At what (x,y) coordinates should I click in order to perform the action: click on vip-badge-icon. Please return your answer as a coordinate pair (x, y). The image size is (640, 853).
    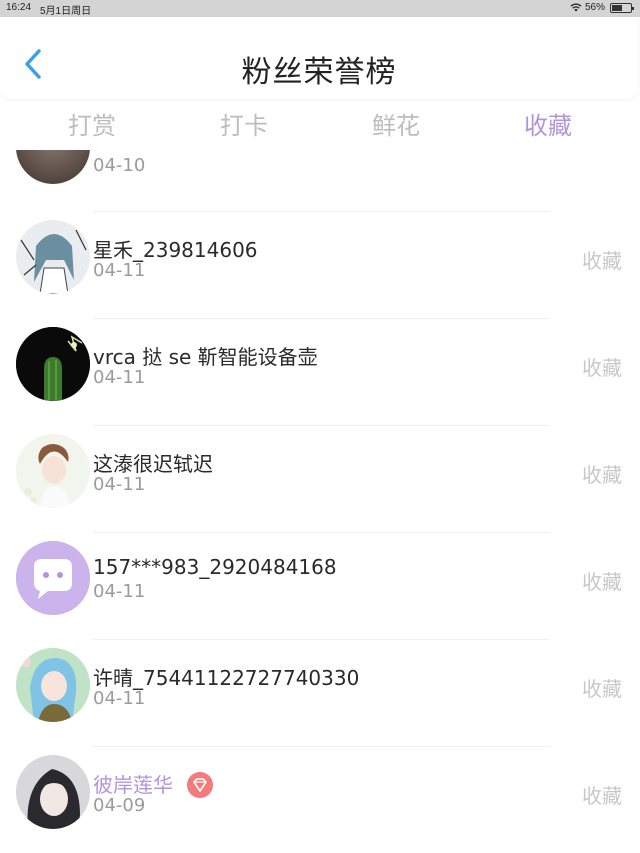
    Looking at the image, I should click on (200, 784).